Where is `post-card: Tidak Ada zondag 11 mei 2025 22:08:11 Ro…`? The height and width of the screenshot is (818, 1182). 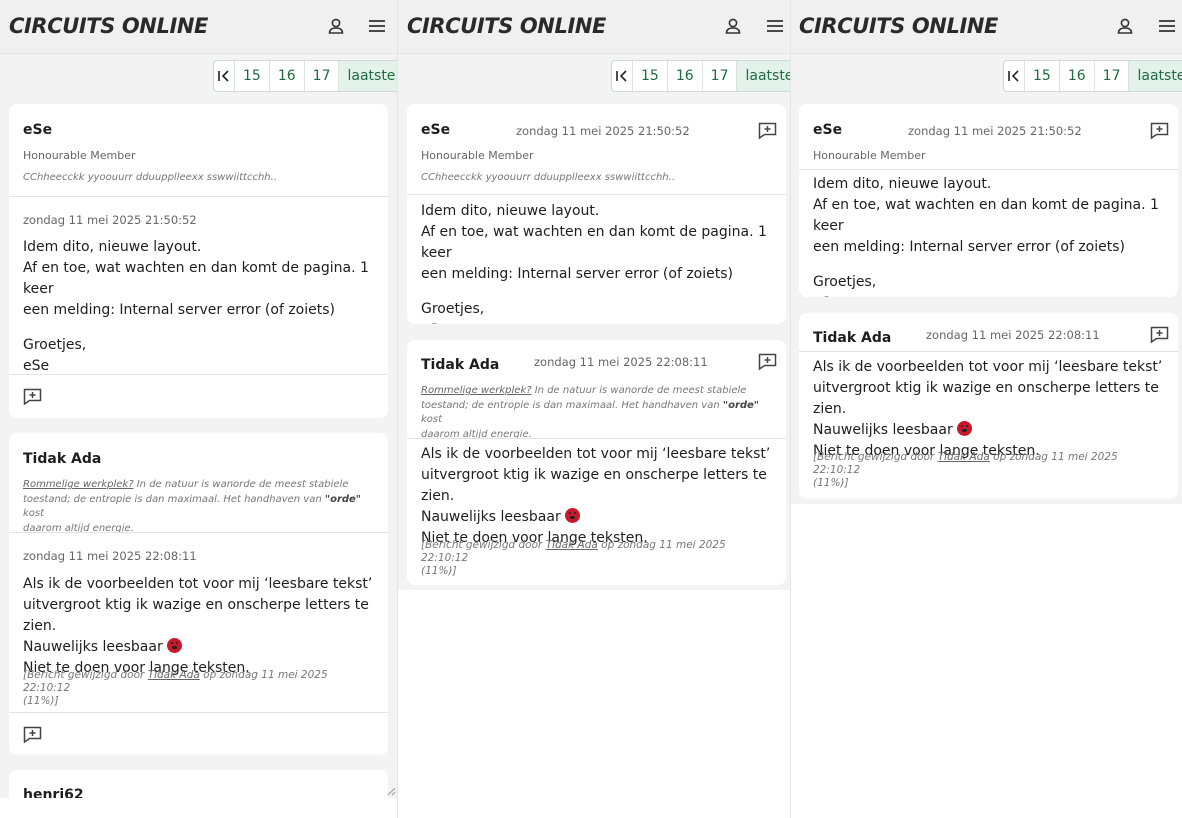
post-card: Tidak Ada zondag 11 mei 2025 22:08:11 Ro… is located at coordinates (596, 462).